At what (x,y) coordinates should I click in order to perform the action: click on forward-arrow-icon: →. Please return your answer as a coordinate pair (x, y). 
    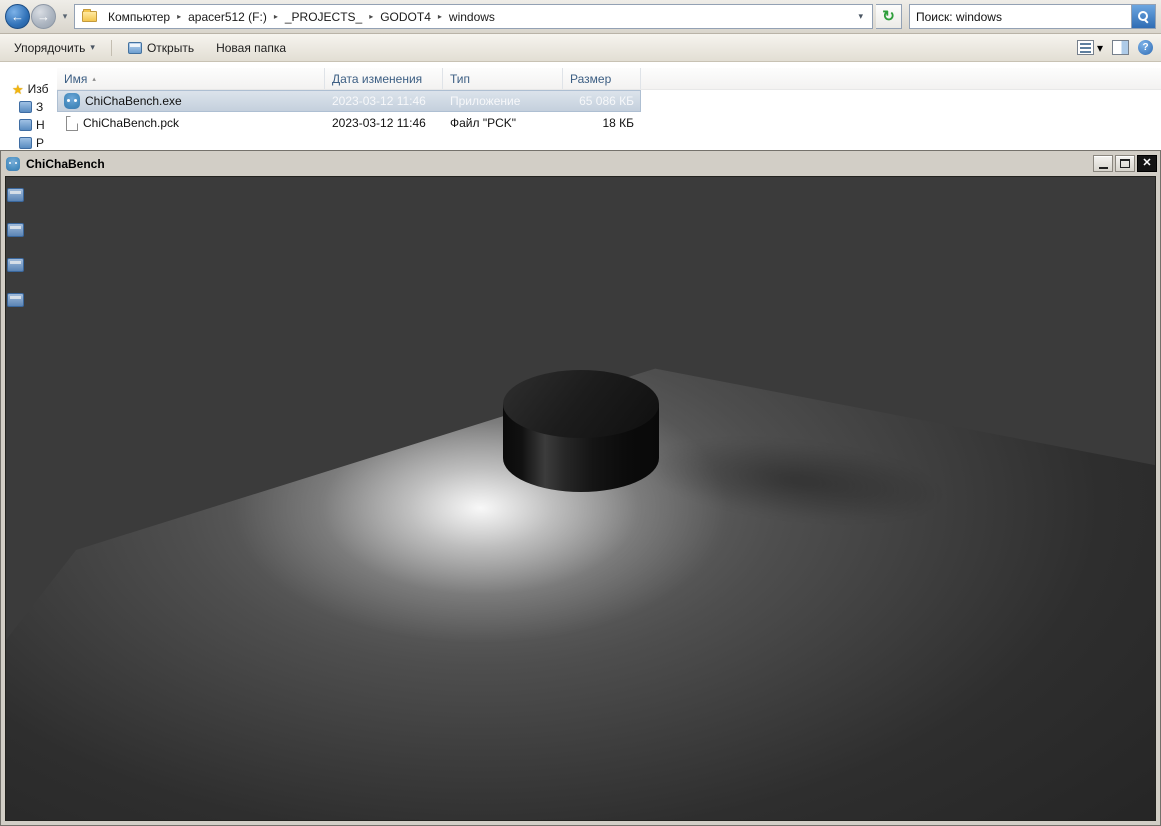
    Looking at the image, I should click on (43, 16).